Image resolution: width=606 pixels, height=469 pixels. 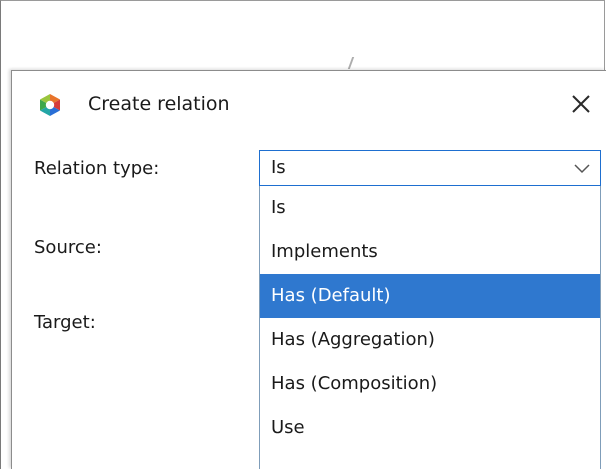 I want to click on background-window-fragment, so click(x=354, y=63).